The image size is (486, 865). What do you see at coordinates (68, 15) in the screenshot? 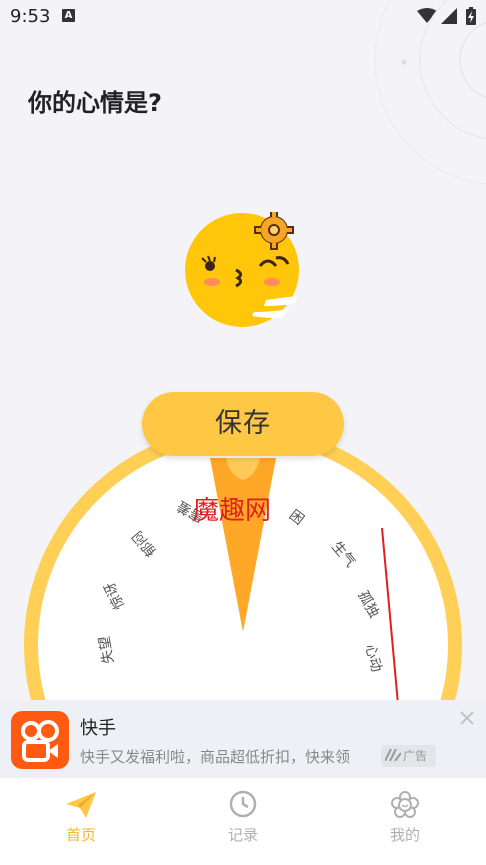
I see `notification-icon: A` at bounding box center [68, 15].